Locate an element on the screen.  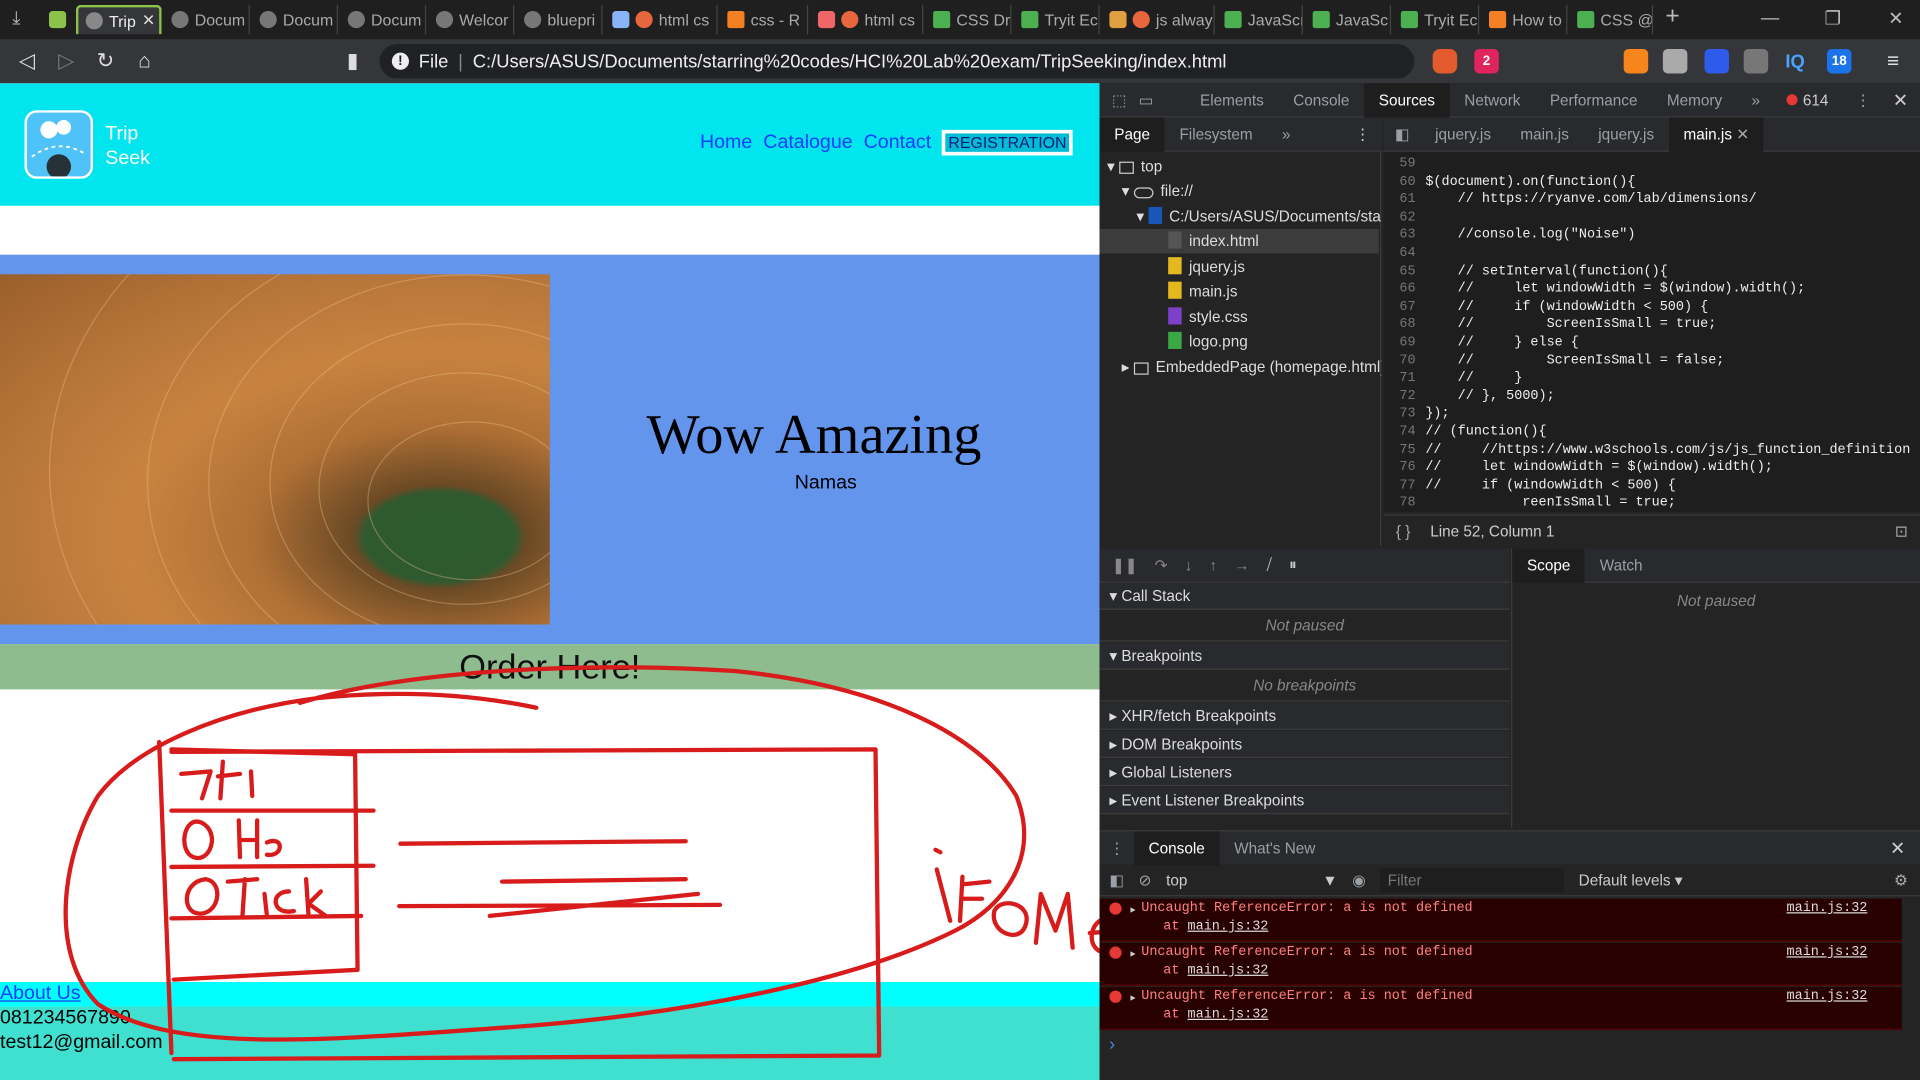
step-out-icon: ↑ is located at coordinates (1213, 565).